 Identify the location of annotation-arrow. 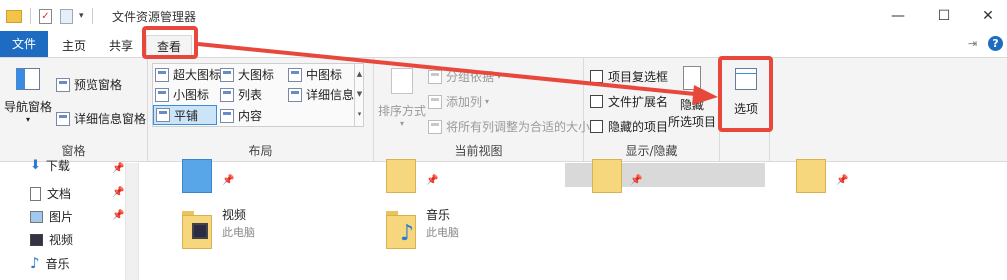
(457, 73).